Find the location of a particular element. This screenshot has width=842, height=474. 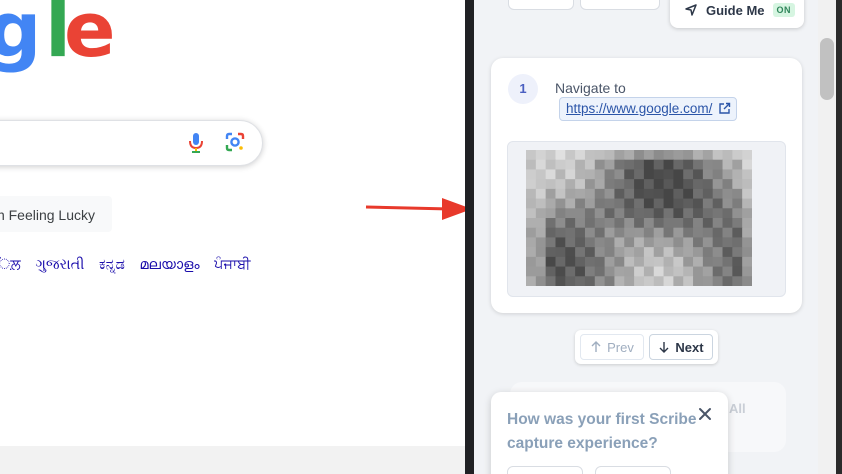

feeling-lucky-button: n Feeling Lucky is located at coordinates (56, 214).